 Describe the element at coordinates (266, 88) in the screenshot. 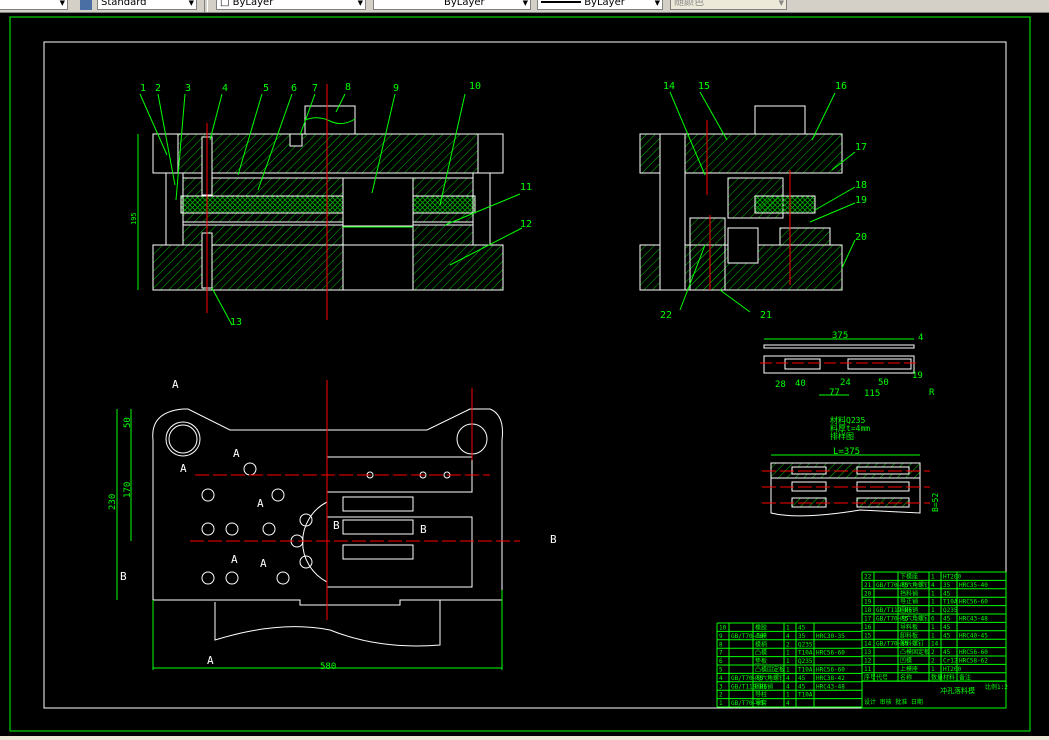

I see `part-label: 5` at that location.